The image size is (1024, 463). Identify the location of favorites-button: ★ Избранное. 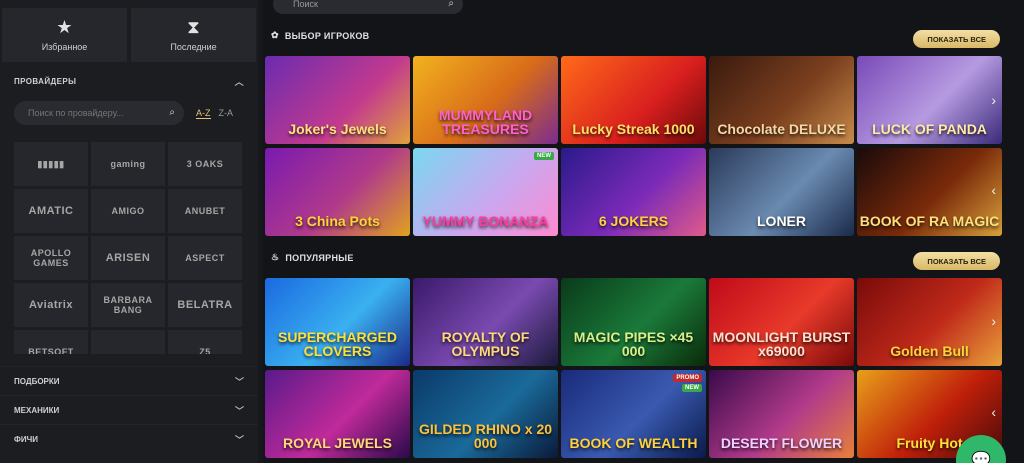
(64, 35).